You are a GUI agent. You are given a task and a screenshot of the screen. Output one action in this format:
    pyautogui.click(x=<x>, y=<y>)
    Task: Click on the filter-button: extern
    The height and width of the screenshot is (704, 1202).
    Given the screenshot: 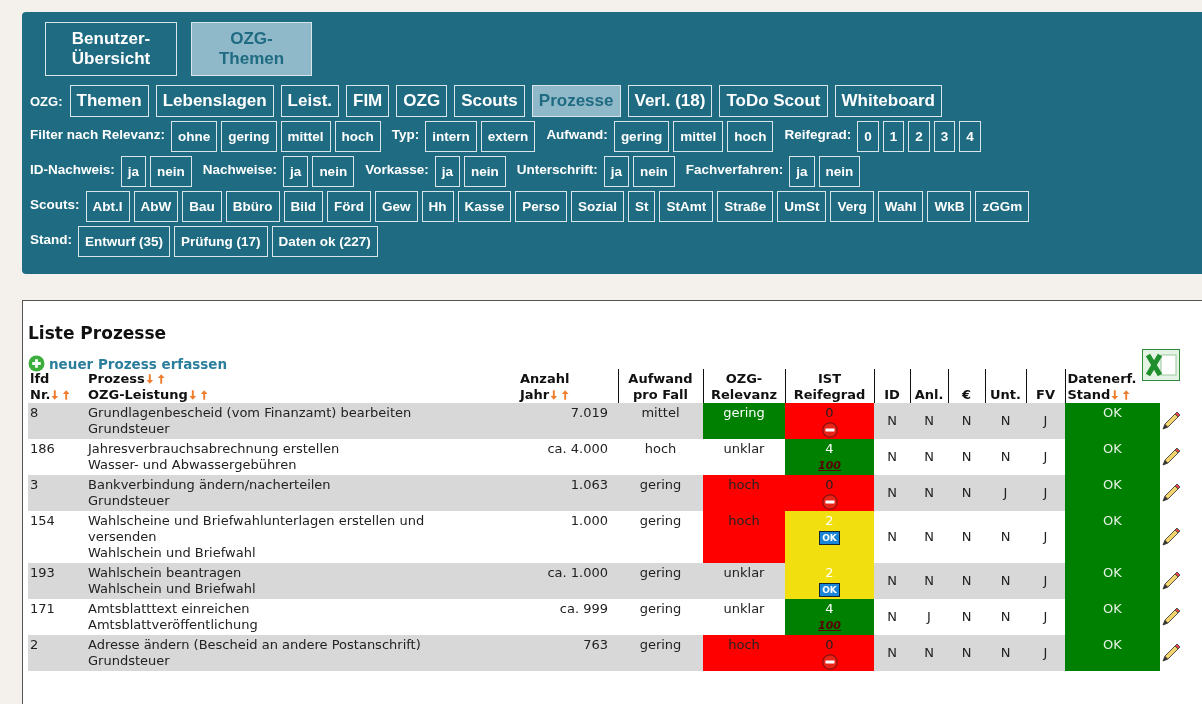 What is the action you would take?
    pyautogui.click(x=508, y=136)
    